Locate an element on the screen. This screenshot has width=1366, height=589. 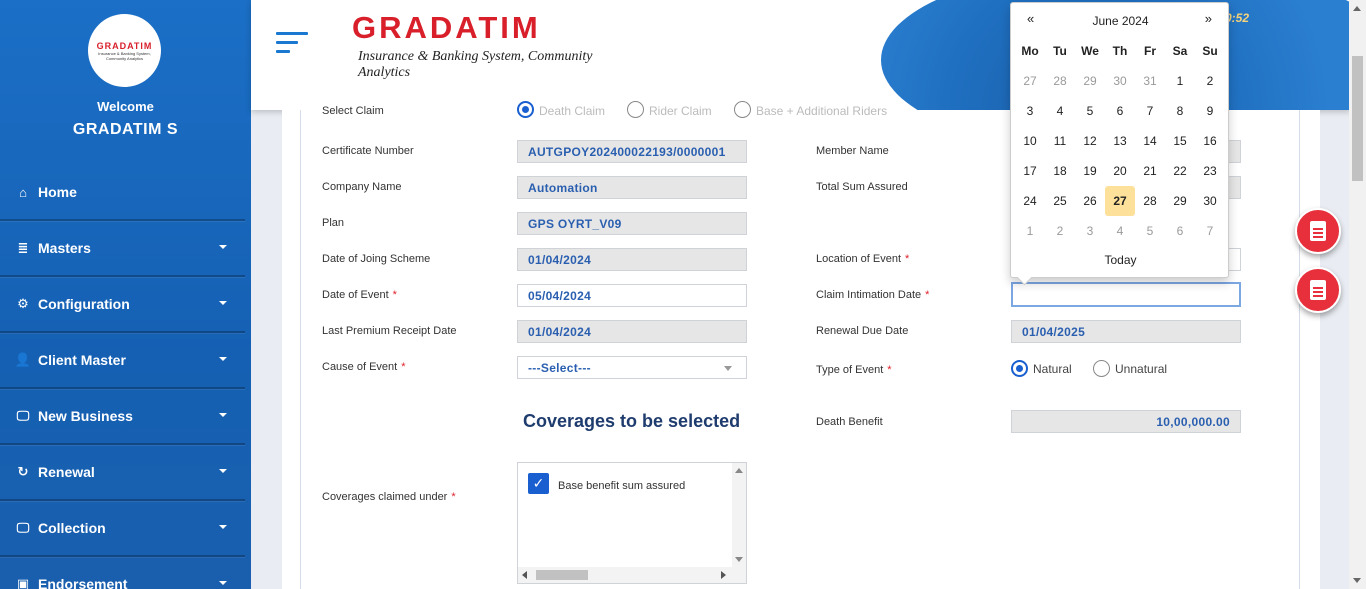
listbox-horizontal-scrollbar is located at coordinates (632, 575).